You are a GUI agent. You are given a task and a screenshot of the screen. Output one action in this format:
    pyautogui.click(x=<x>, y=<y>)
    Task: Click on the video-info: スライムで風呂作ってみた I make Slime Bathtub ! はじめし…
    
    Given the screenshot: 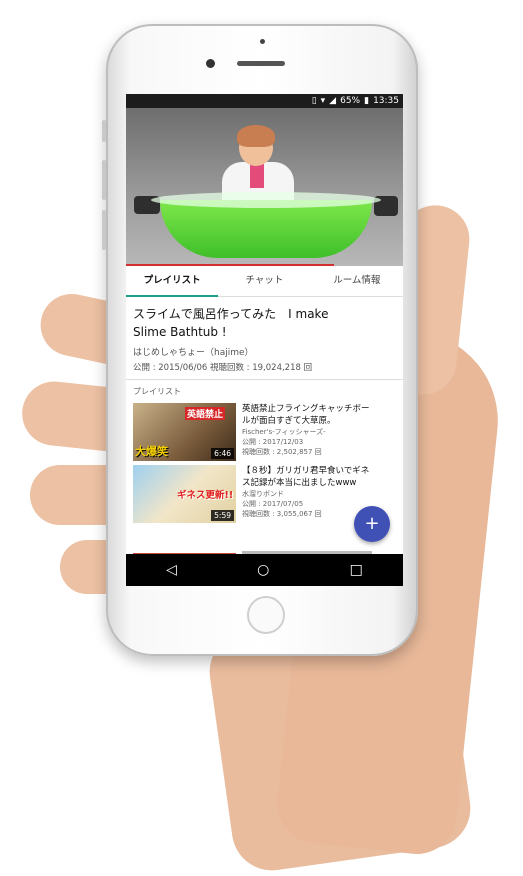 What is the action you would take?
    pyautogui.click(x=264, y=338)
    